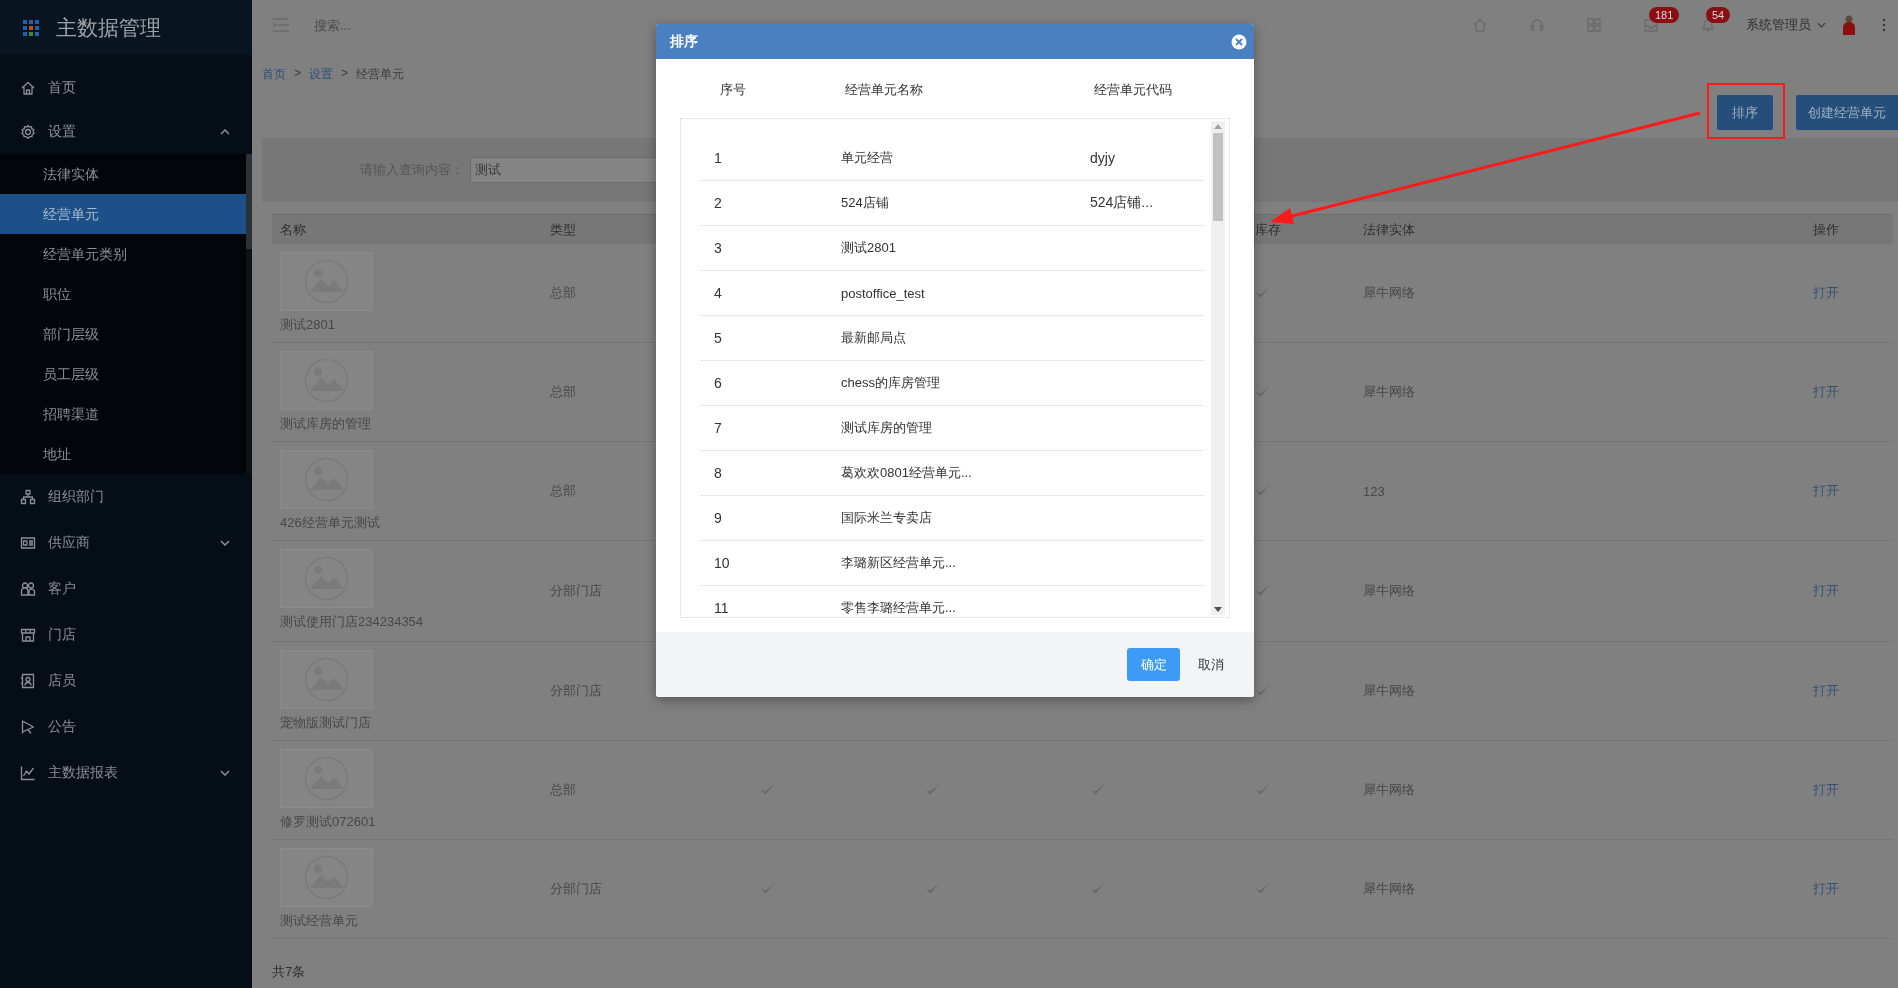 This screenshot has width=1898, height=988. Describe the element at coordinates (289, 972) in the screenshot. I see `total-count: 共7条` at that location.